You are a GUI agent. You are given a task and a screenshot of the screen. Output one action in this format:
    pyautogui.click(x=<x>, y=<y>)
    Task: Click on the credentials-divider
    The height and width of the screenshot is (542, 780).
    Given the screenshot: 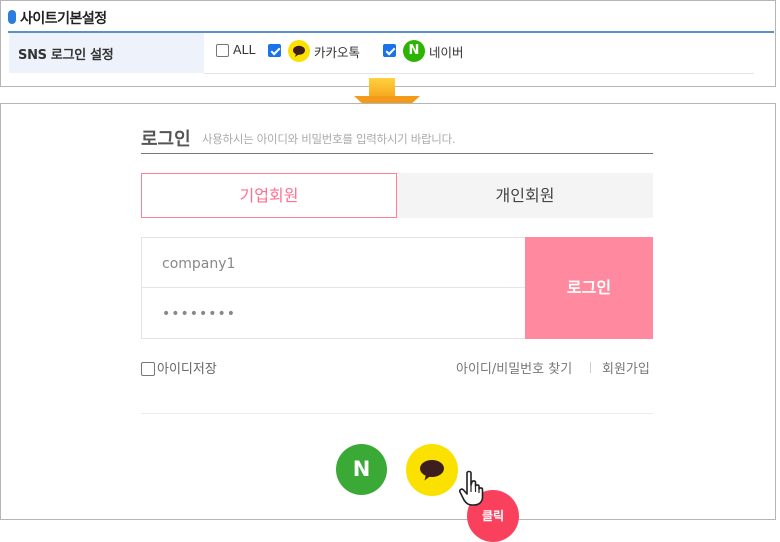 What is the action you would take?
    pyautogui.click(x=333, y=287)
    